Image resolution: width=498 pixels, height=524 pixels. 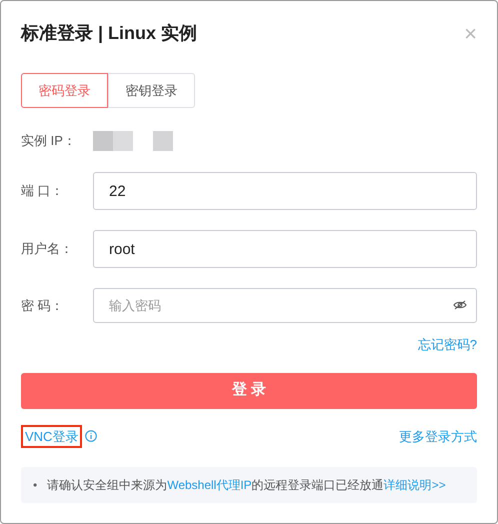 What do you see at coordinates (109, 33) in the screenshot?
I see `dialog-title: 标准登录 | Linux 实例` at bounding box center [109, 33].